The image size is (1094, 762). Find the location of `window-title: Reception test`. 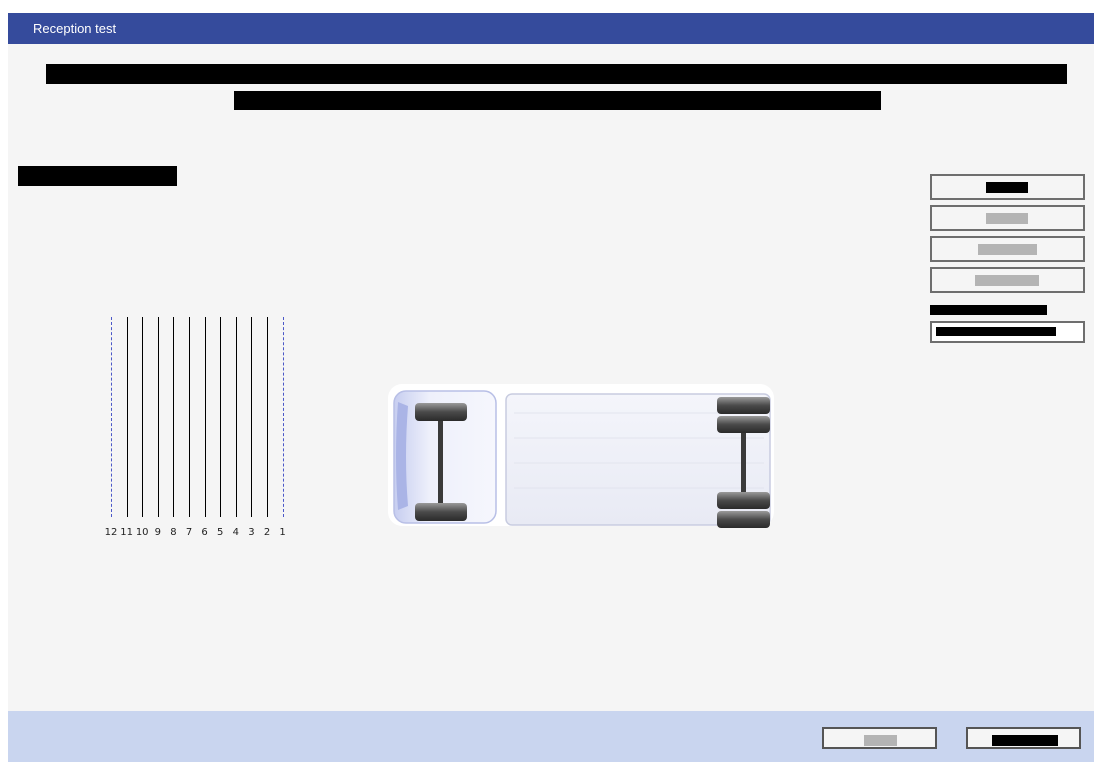

window-title: Reception test is located at coordinates (75, 28).